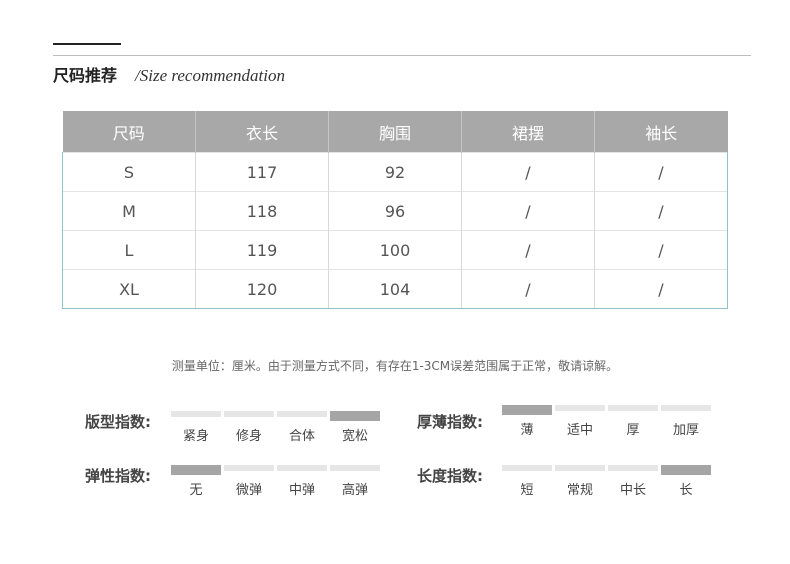 This screenshot has height=564, width=790. Describe the element at coordinates (196, 490) in the screenshot. I see `scale-option-label: 无` at that location.